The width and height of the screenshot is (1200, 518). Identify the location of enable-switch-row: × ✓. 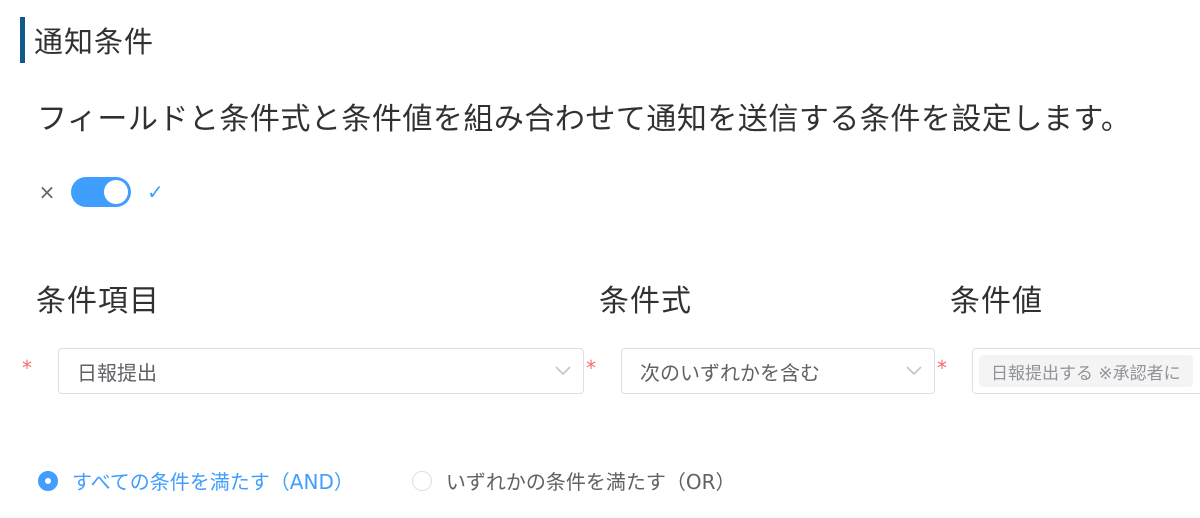
(101, 192).